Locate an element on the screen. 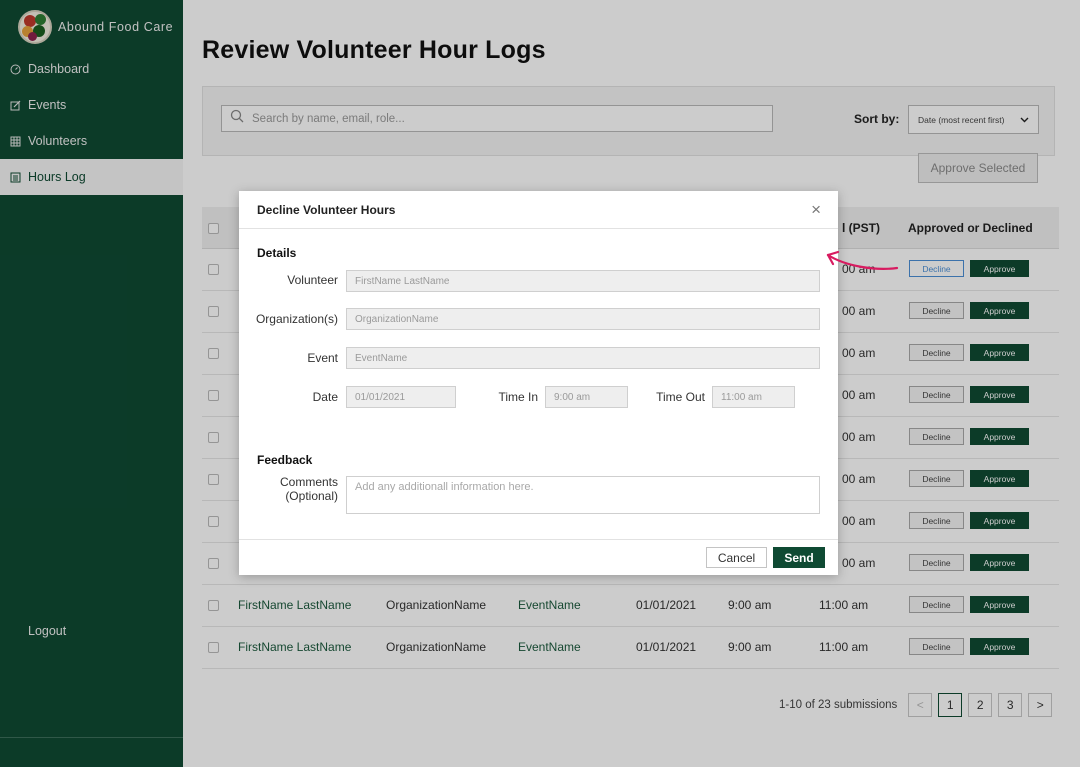 The width and height of the screenshot is (1080, 767). organization-label: Organization(s) is located at coordinates (296, 319).